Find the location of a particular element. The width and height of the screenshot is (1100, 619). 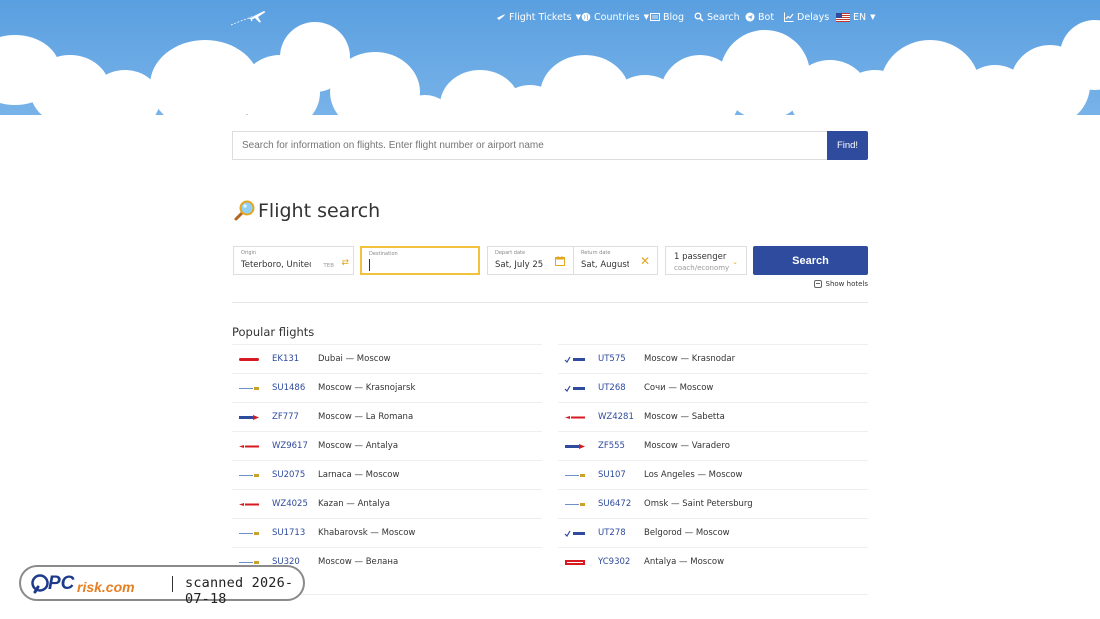

redwings-logo-icon is located at coordinates (575, 417).